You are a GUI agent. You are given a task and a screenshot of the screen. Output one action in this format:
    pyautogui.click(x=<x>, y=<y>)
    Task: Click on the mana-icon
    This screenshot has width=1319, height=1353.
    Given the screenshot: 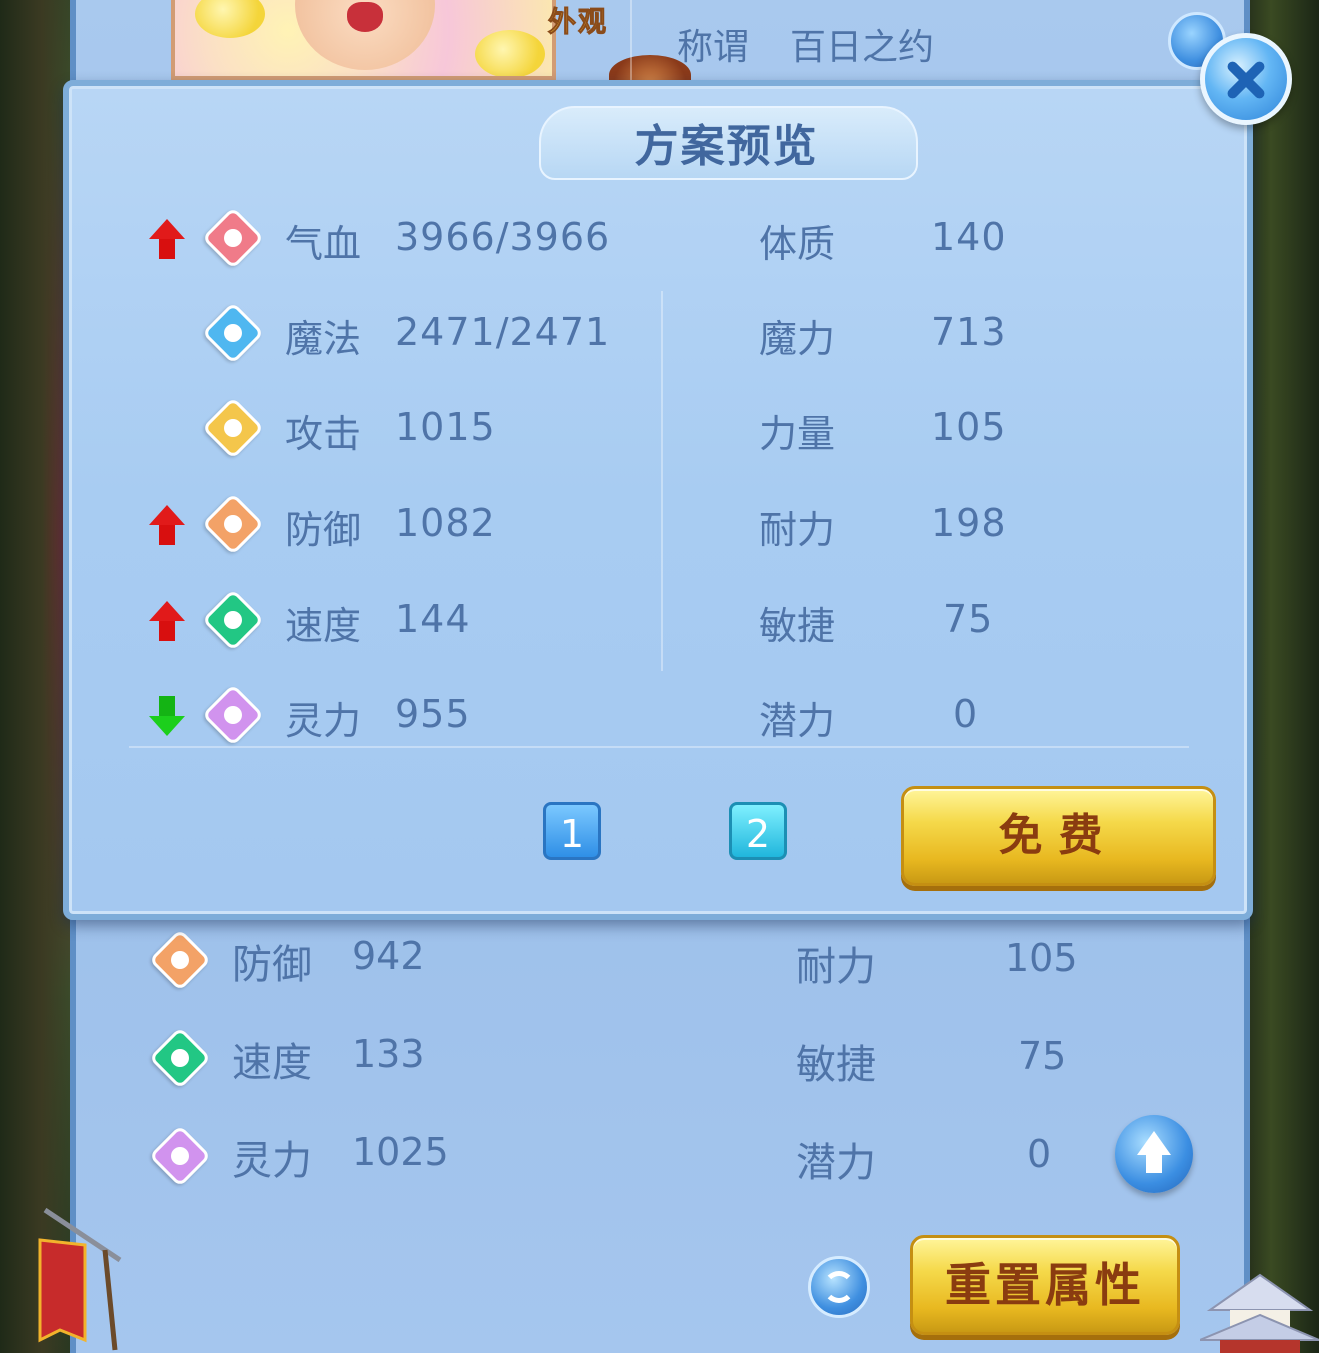 What is the action you would take?
    pyautogui.click(x=233, y=333)
    